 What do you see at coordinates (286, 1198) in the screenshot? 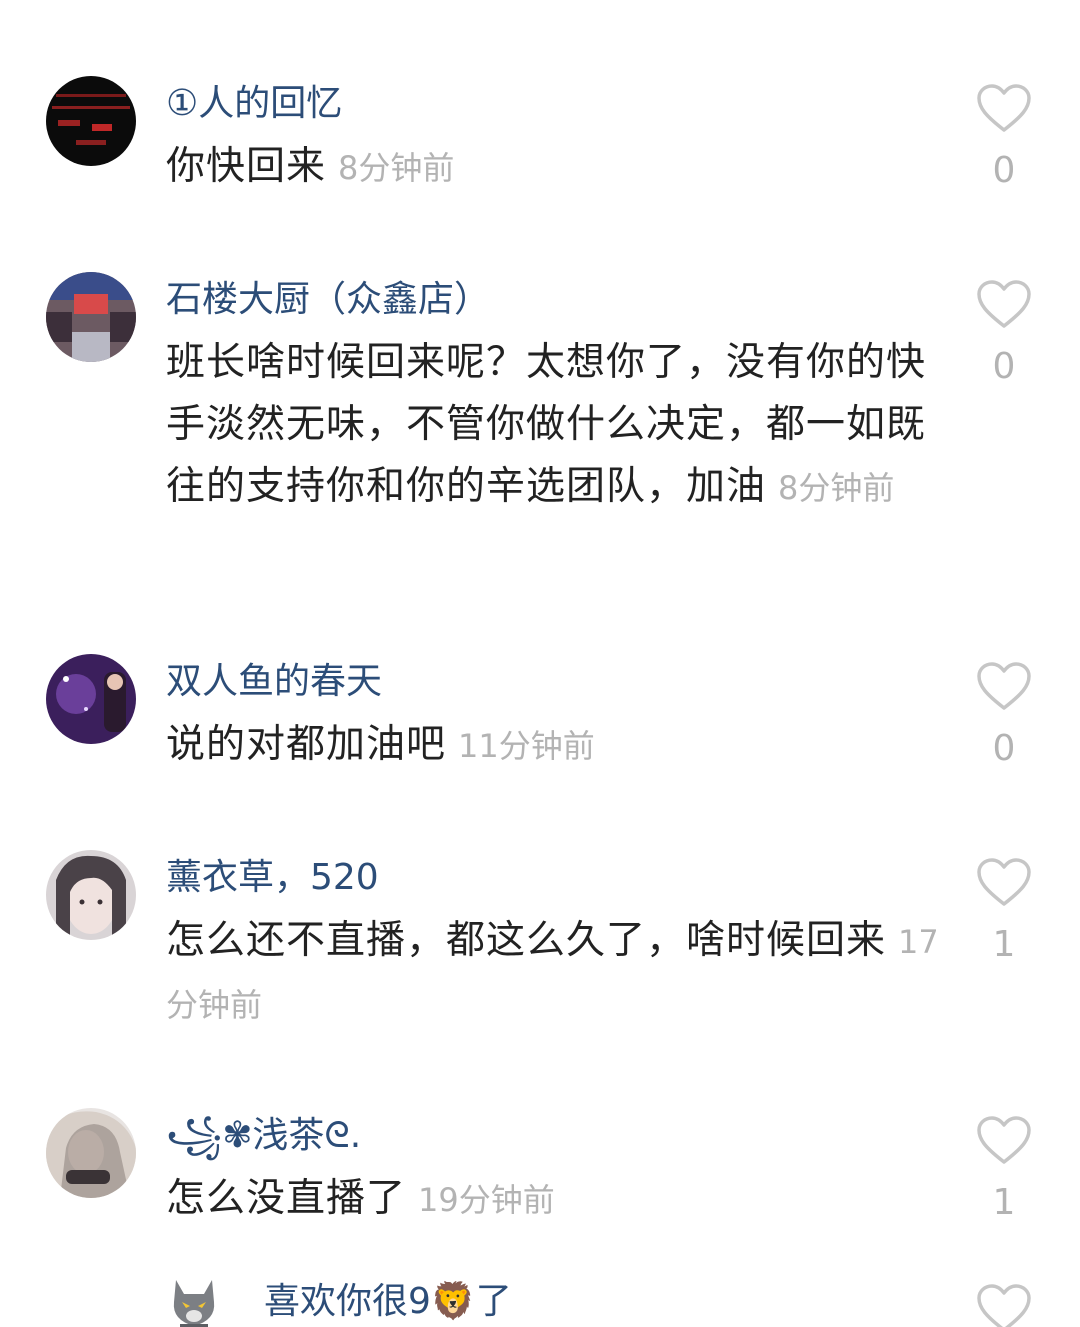
I see `comment-text: 怎么没直播了` at bounding box center [286, 1198].